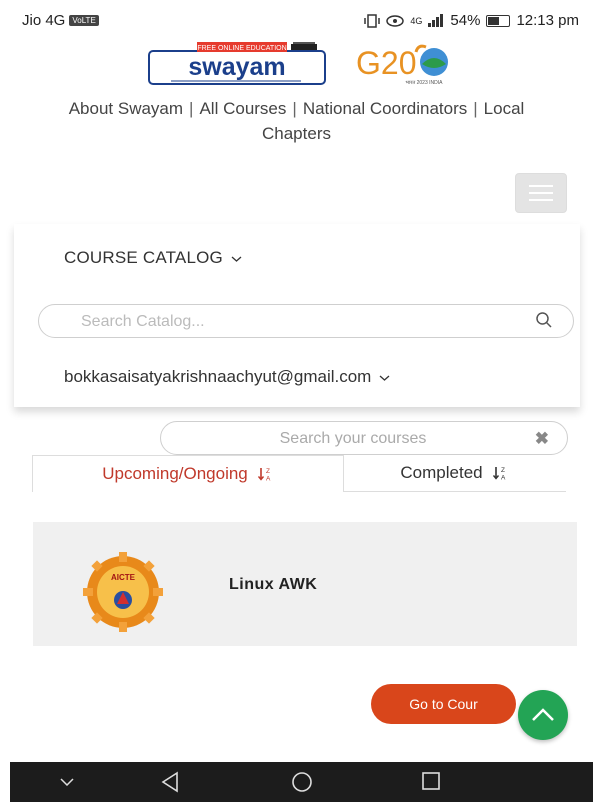 Image resolution: width=593 pixels, height=802 pixels. Describe the element at coordinates (395, 20) in the screenshot. I see `eye-icon` at that location.